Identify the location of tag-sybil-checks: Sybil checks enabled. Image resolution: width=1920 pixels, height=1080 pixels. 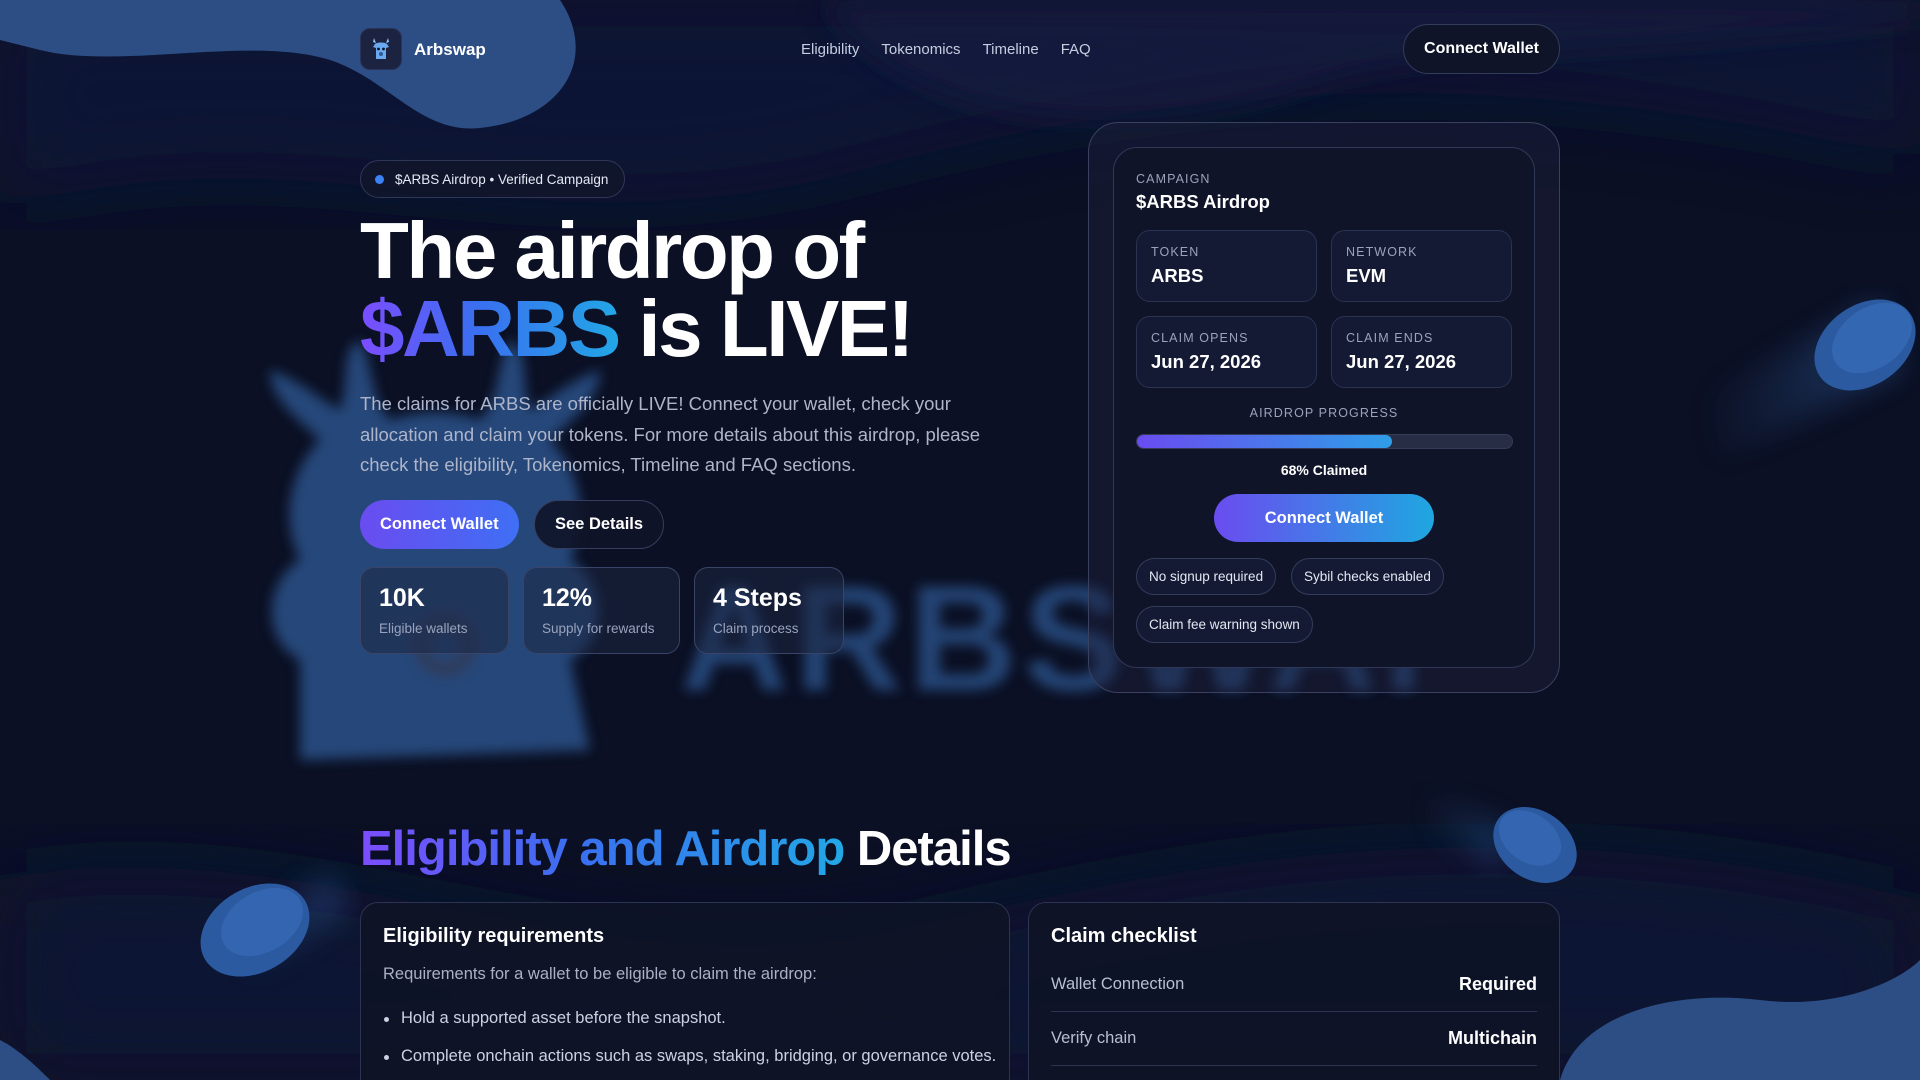
(1367, 576).